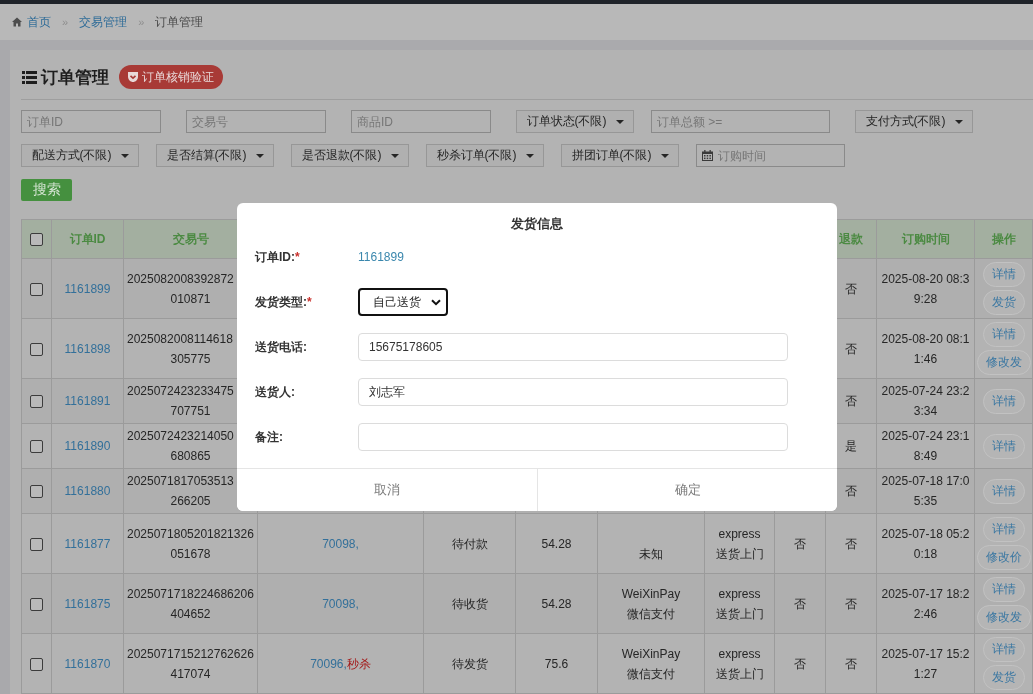  I want to click on filter-dropdown: 拼团订单(不限), so click(620, 155).